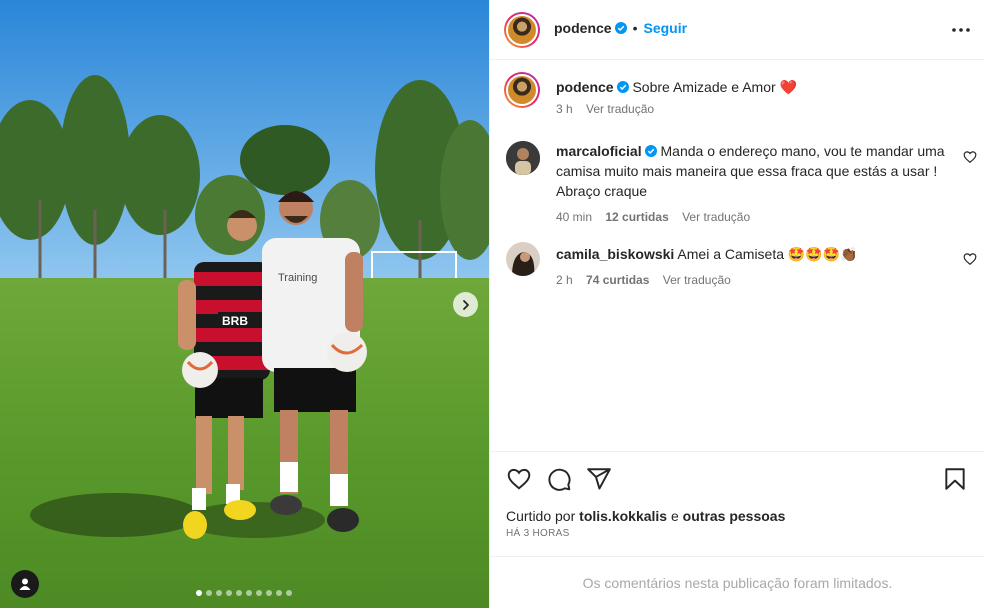 This screenshot has width=984, height=609. I want to click on user-tag-icon, so click(25, 584).